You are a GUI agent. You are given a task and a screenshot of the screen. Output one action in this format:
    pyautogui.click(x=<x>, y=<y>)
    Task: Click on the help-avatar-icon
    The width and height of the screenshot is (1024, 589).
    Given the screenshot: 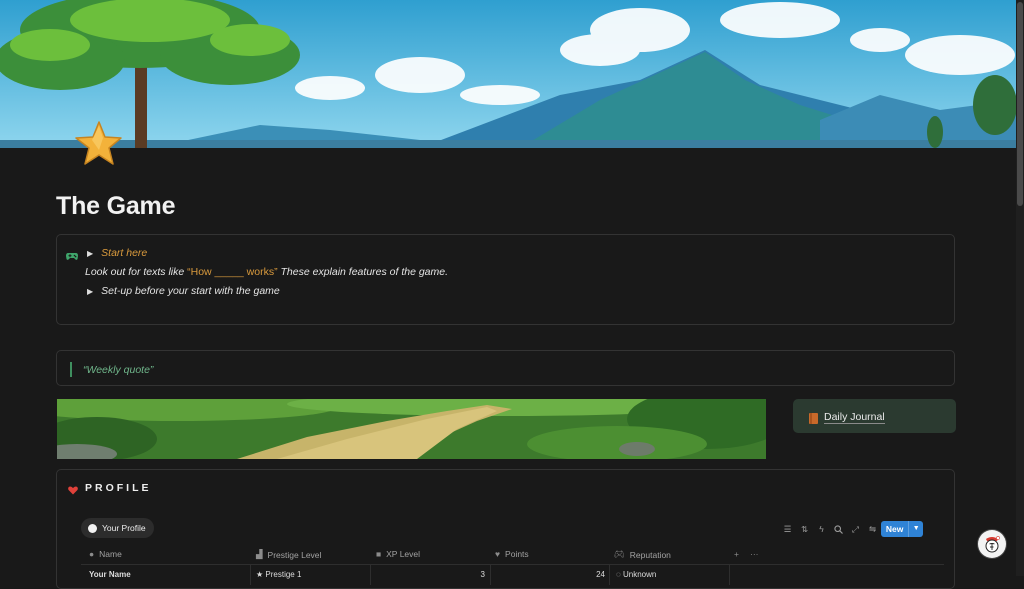 What is the action you would take?
    pyautogui.click(x=992, y=544)
    